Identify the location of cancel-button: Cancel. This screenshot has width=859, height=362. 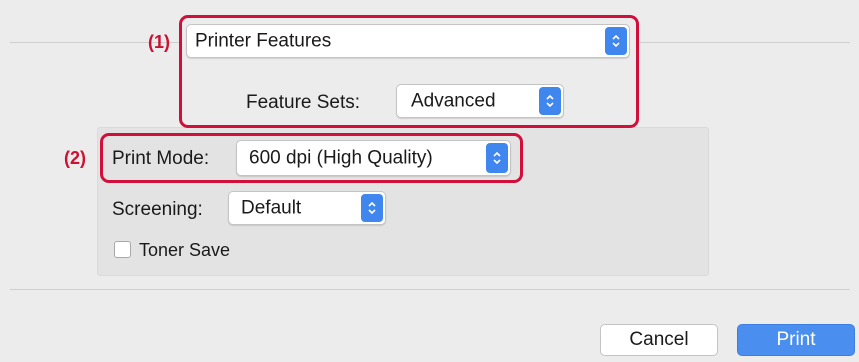
(659, 340).